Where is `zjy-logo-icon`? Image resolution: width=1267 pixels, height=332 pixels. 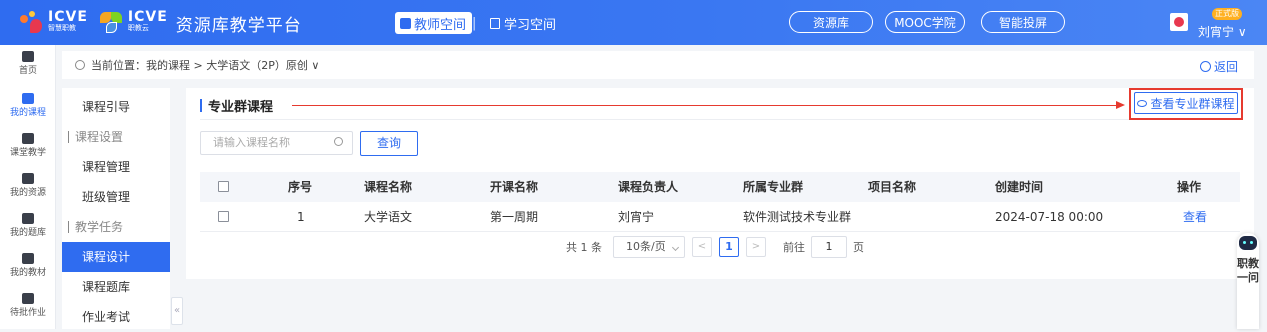 zjy-logo-icon is located at coordinates (111, 23).